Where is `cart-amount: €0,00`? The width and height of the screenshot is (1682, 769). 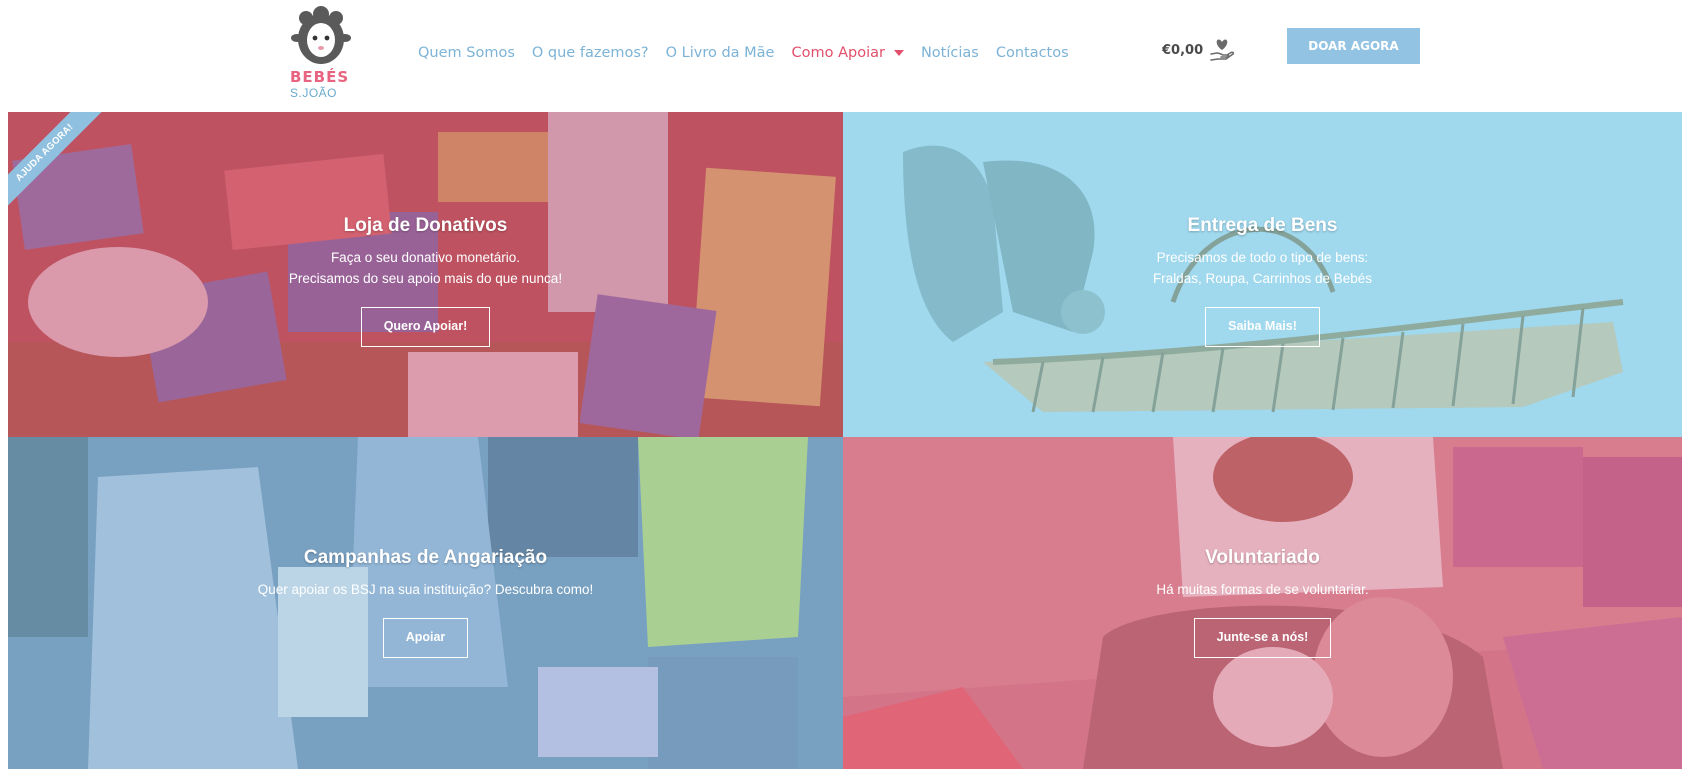 cart-amount: €0,00 is located at coordinates (1183, 50).